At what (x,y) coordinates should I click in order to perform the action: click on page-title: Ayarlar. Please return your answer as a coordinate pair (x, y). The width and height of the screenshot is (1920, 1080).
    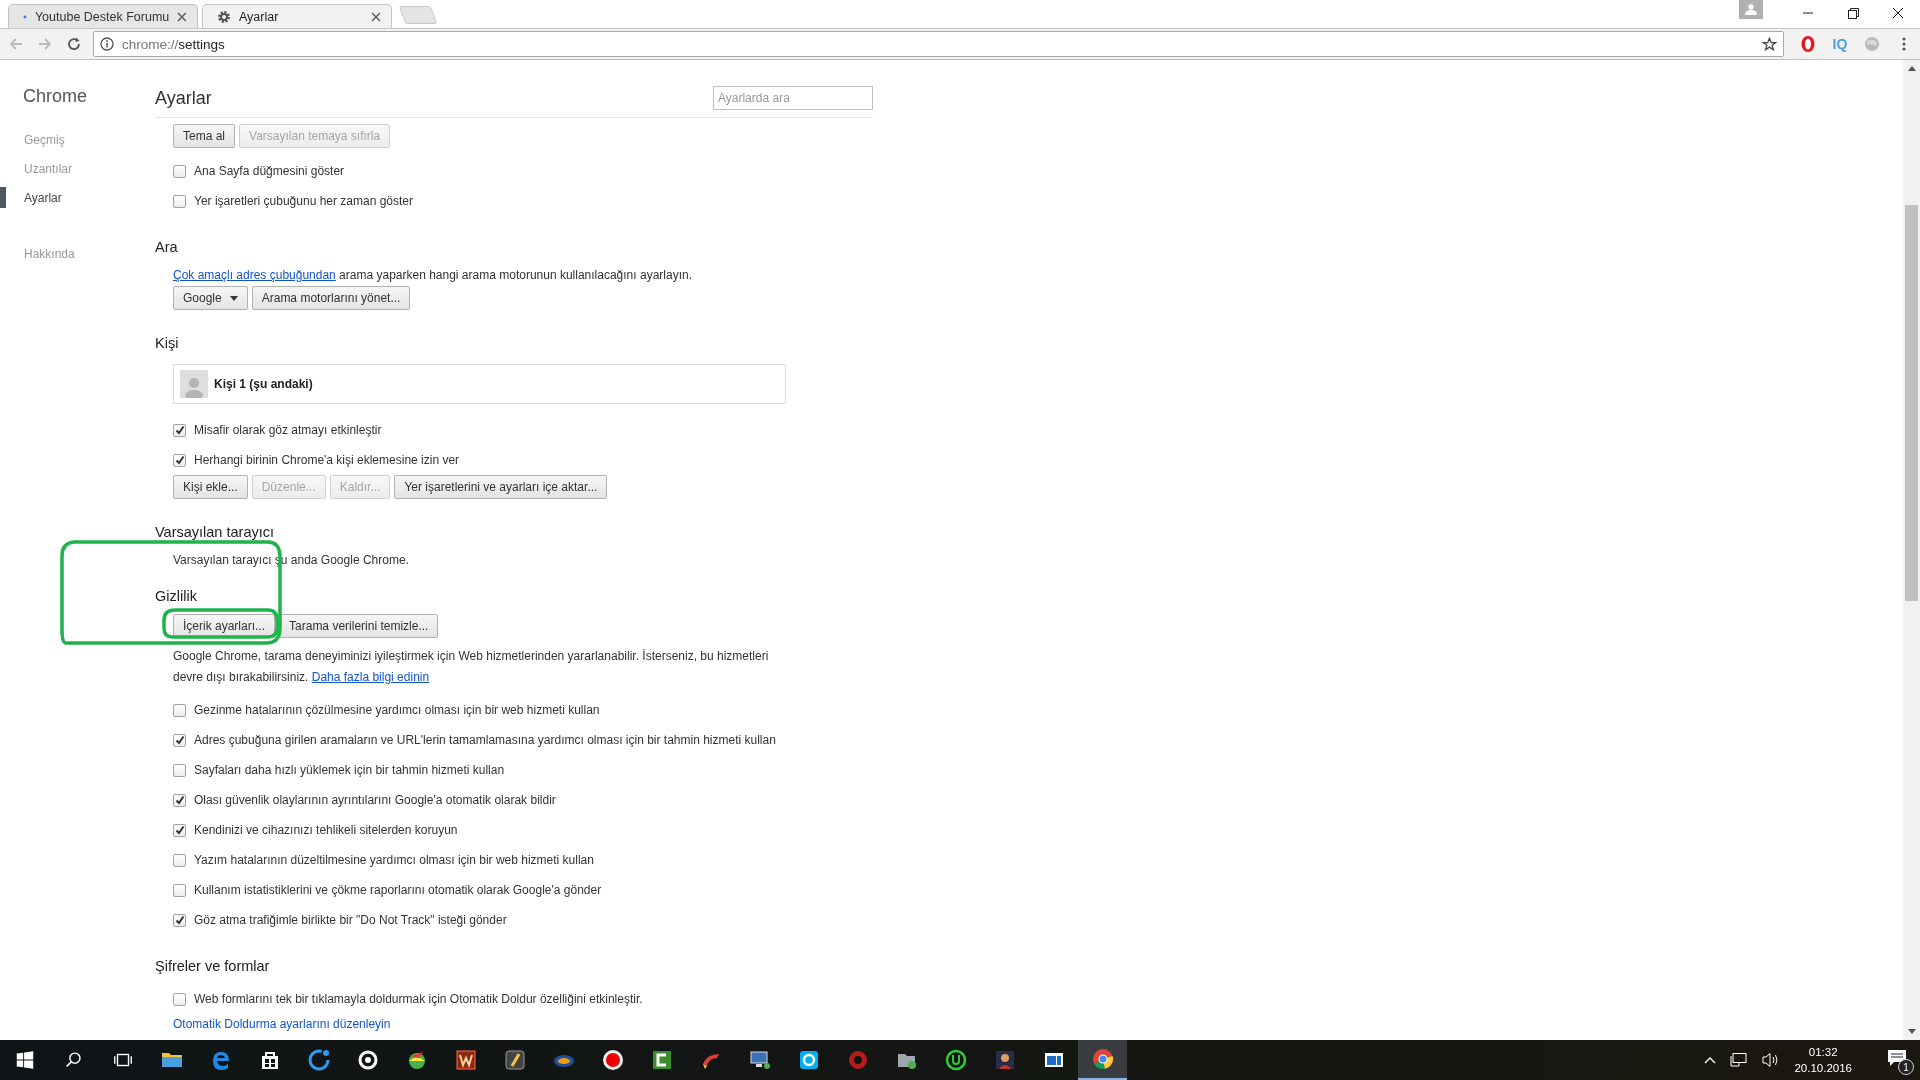
    Looking at the image, I should click on (183, 98).